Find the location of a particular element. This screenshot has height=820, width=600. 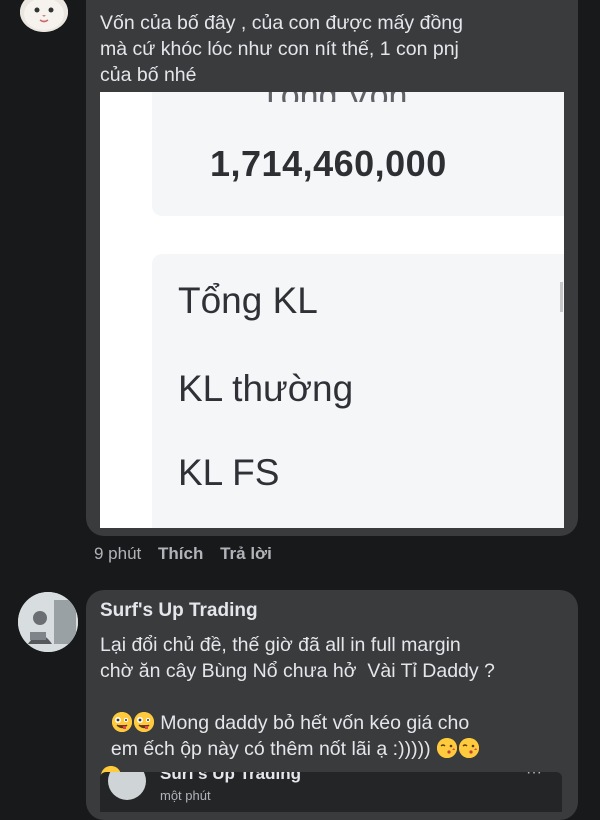

quoted-post-card: Surf's Up Trading một phút ··· is located at coordinates (331, 792).